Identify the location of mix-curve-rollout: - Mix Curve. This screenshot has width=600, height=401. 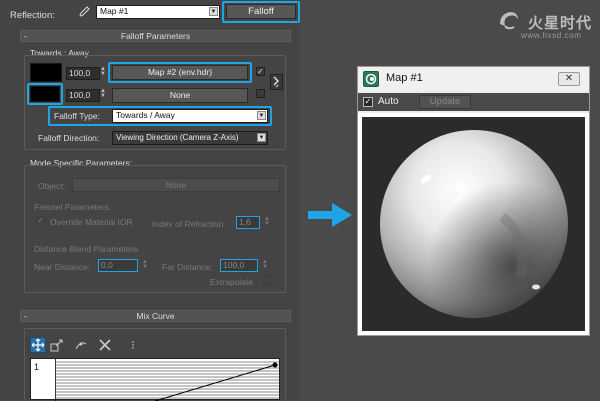
(155, 316).